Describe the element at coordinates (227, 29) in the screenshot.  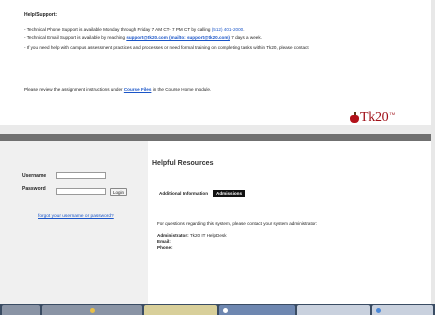
I see `phone-number: (512) 401-2000` at that location.